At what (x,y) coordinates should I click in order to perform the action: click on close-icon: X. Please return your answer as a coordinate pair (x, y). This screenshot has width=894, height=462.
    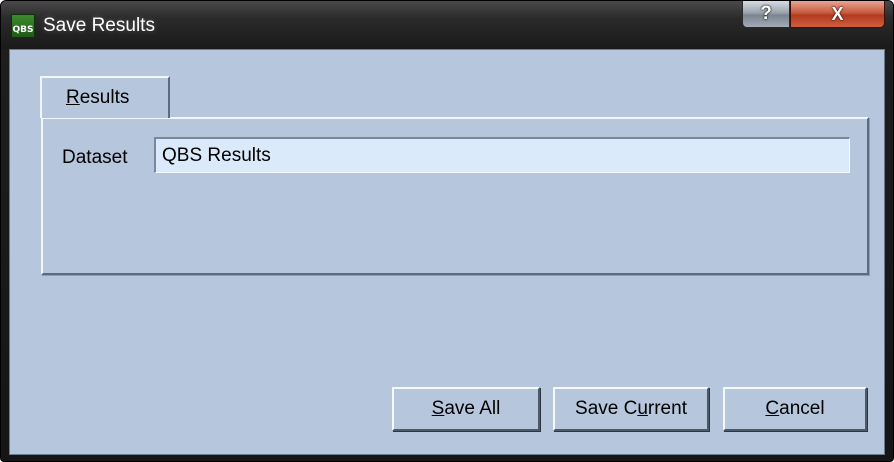
    Looking at the image, I should click on (837, 13).